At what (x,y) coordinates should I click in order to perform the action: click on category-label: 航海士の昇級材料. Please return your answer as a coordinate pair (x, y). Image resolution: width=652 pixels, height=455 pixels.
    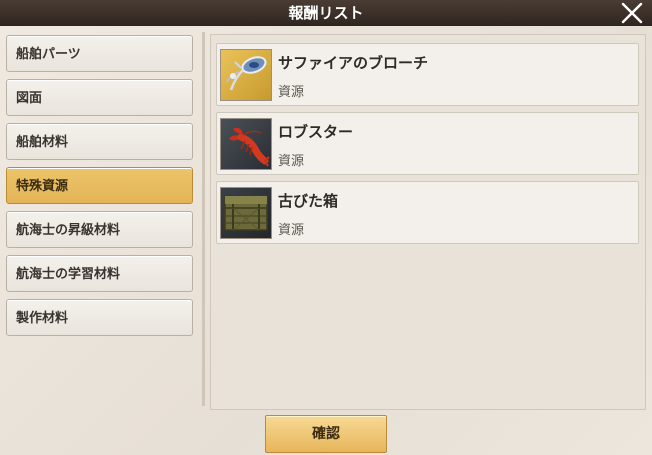
    Looking at the image, I should click on (68, 230).